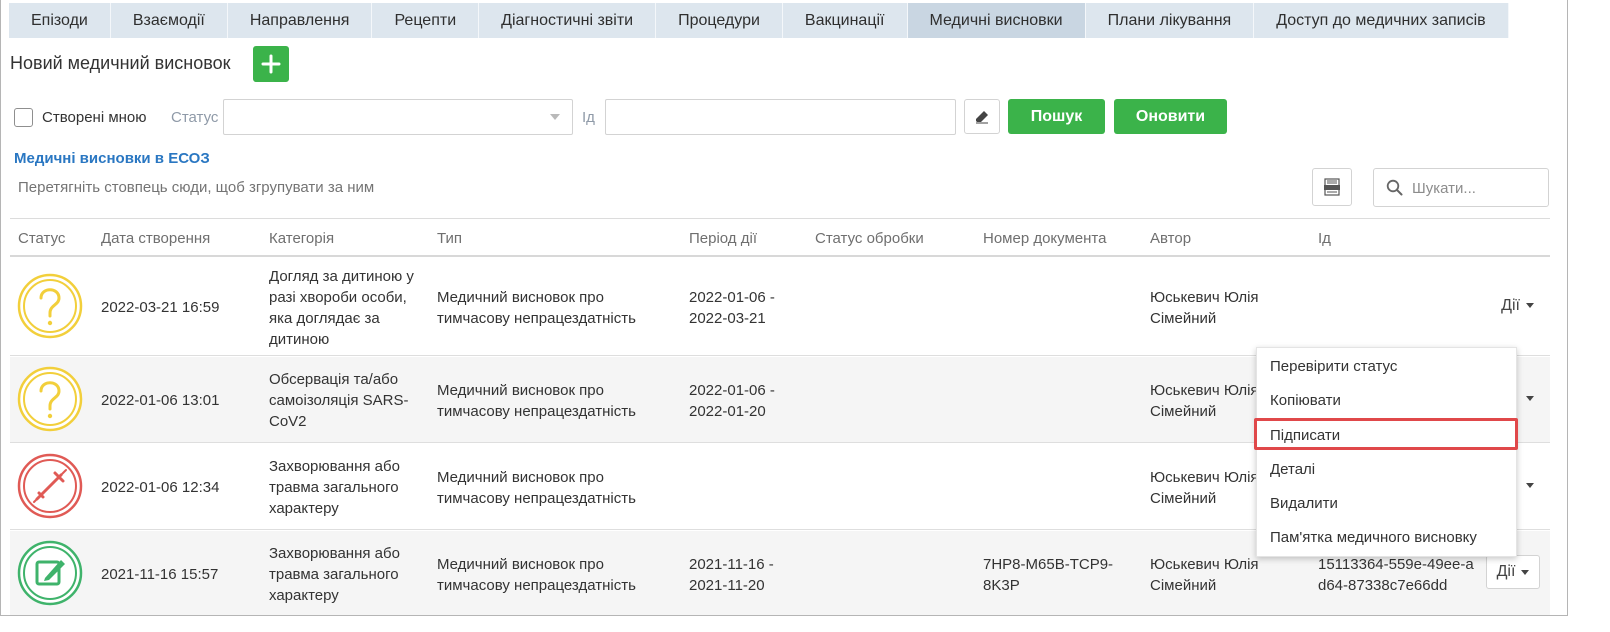  Describe the element at coordinates (155, 238) in the screenshot. I see `column-header-created: Дата створення` at that location.